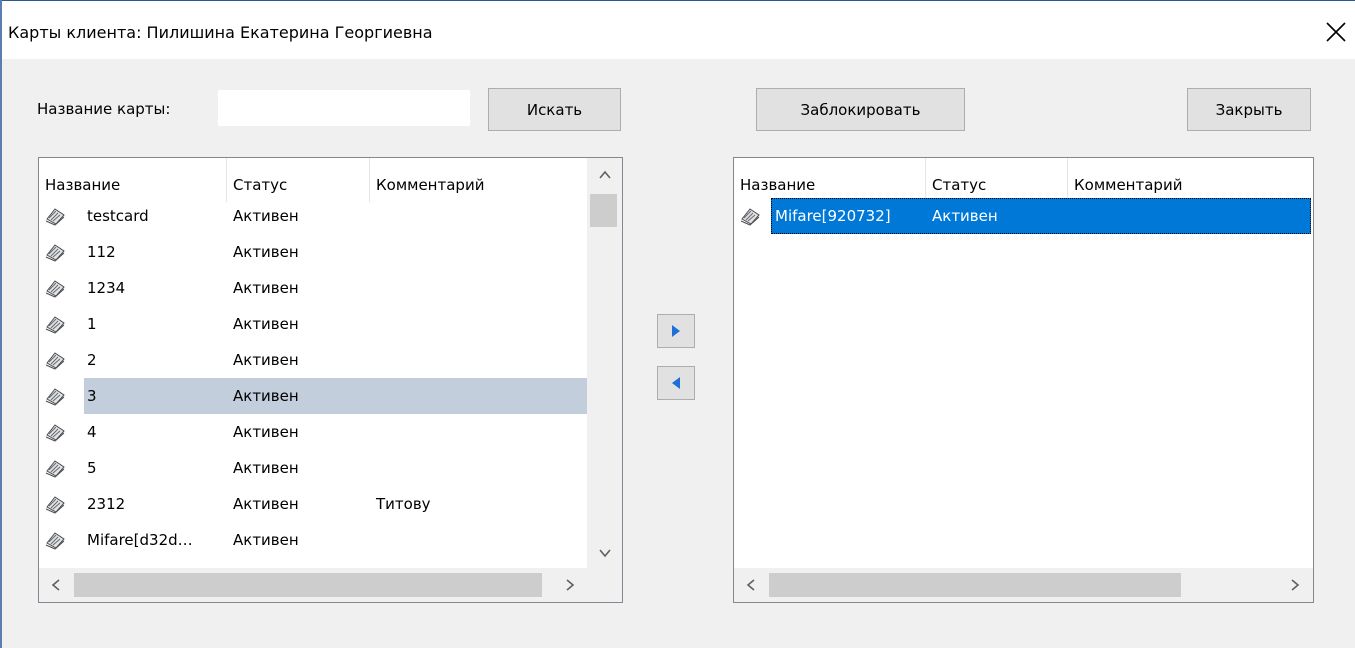 The width and height of the screenshot is (1355, 648). Describe the element at coordinates (313, 360) in the screenshot. I see `list-item: 2 Активен` at that location.